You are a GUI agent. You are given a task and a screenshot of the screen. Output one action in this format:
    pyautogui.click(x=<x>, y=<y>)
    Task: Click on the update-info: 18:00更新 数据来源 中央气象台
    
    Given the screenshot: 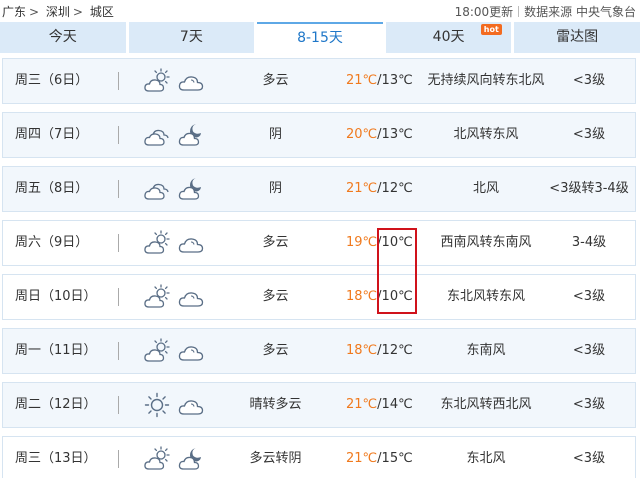 What is the action you would take?
    pyautogui.click(x=545, y=11)
    